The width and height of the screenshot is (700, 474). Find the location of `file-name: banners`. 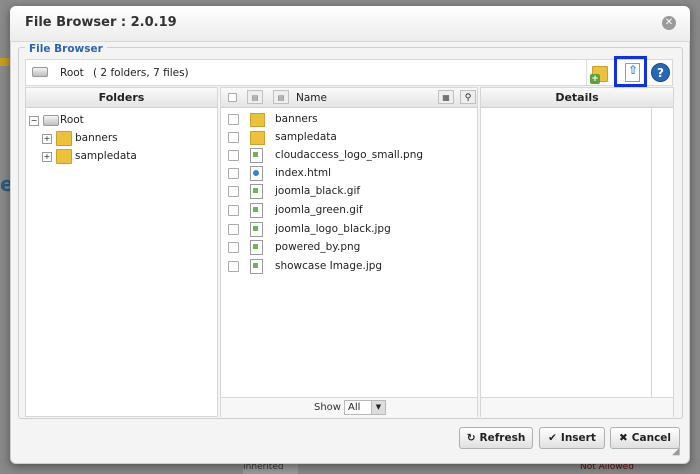

file-name: banners is located at coordinates (296, 119).